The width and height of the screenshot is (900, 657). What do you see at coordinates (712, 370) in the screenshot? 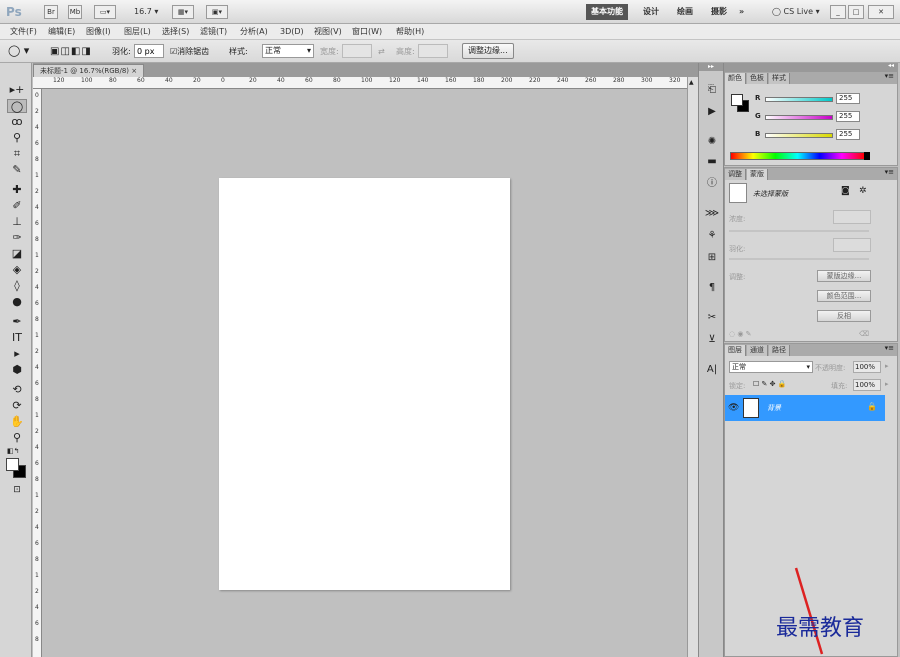
I see `character-panel-icon: A|` at bounding box center [712, 370].